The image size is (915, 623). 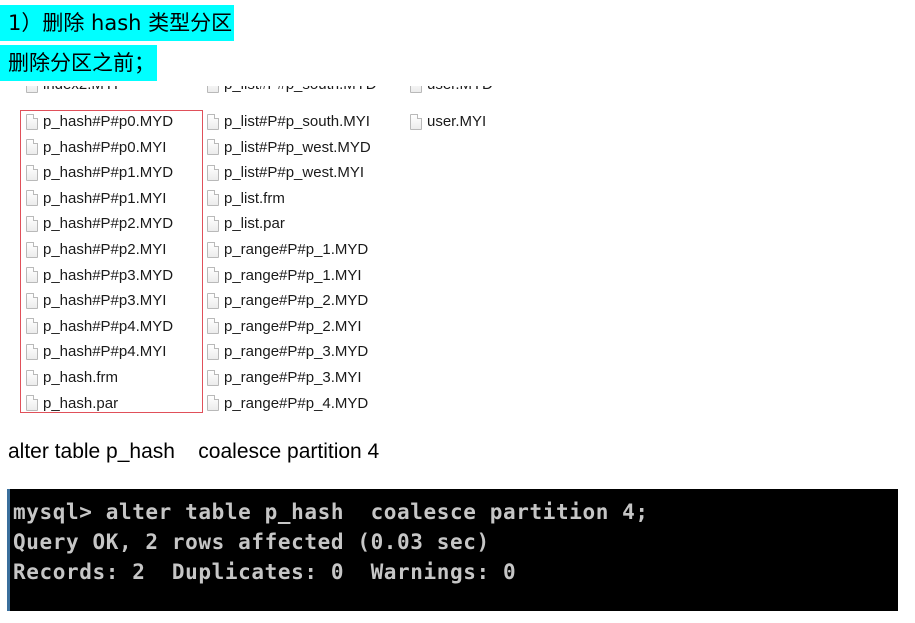 I want to click on file-name: p_list.frm, so click(x=254, y=198).